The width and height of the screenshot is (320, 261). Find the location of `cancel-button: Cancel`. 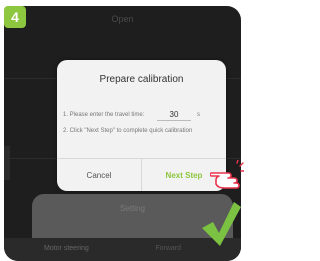

cancel-button: Cancel is located at coordinates (99, 175).